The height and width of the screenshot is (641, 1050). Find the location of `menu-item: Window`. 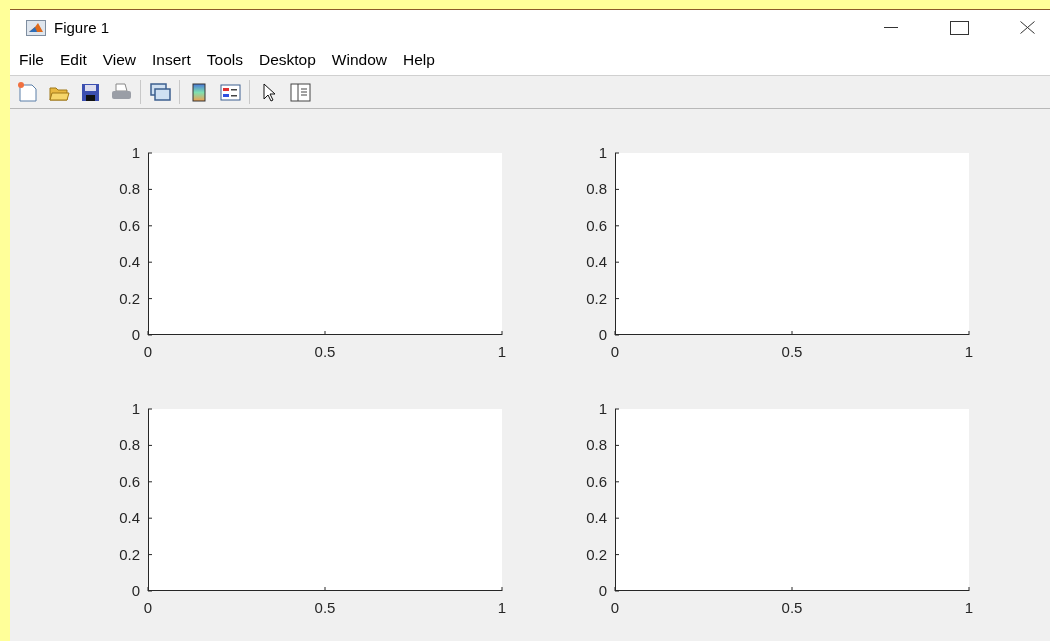

menu-item: Window is located at coordinates (358, 60).